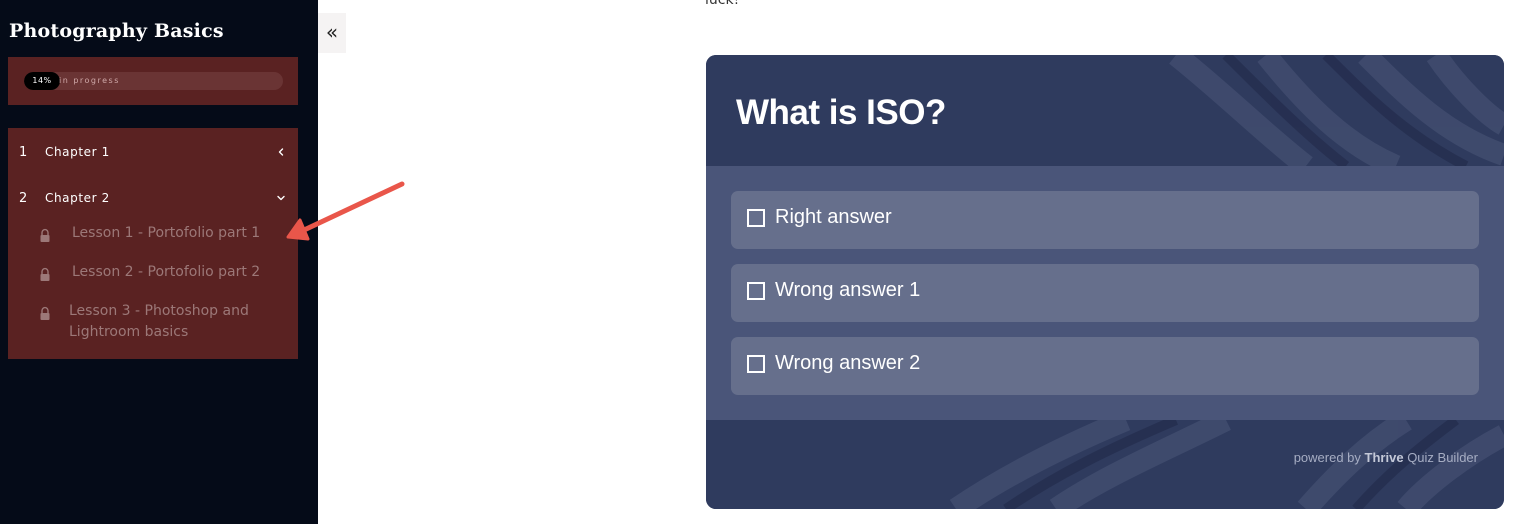 The image size is (1522, 524). What do you see at coordinates (153, 153) in the screenshot?
I see `chapter-item-1: 1 Chapter 1` at bounding box center [153, 153].